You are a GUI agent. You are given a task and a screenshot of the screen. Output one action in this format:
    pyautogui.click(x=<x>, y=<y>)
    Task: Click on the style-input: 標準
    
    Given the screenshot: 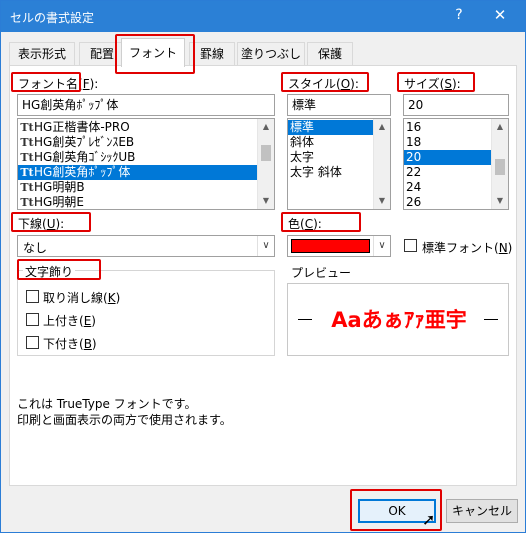 What is the action you would take?
    pyautogui.click(x=339, y=105)
    